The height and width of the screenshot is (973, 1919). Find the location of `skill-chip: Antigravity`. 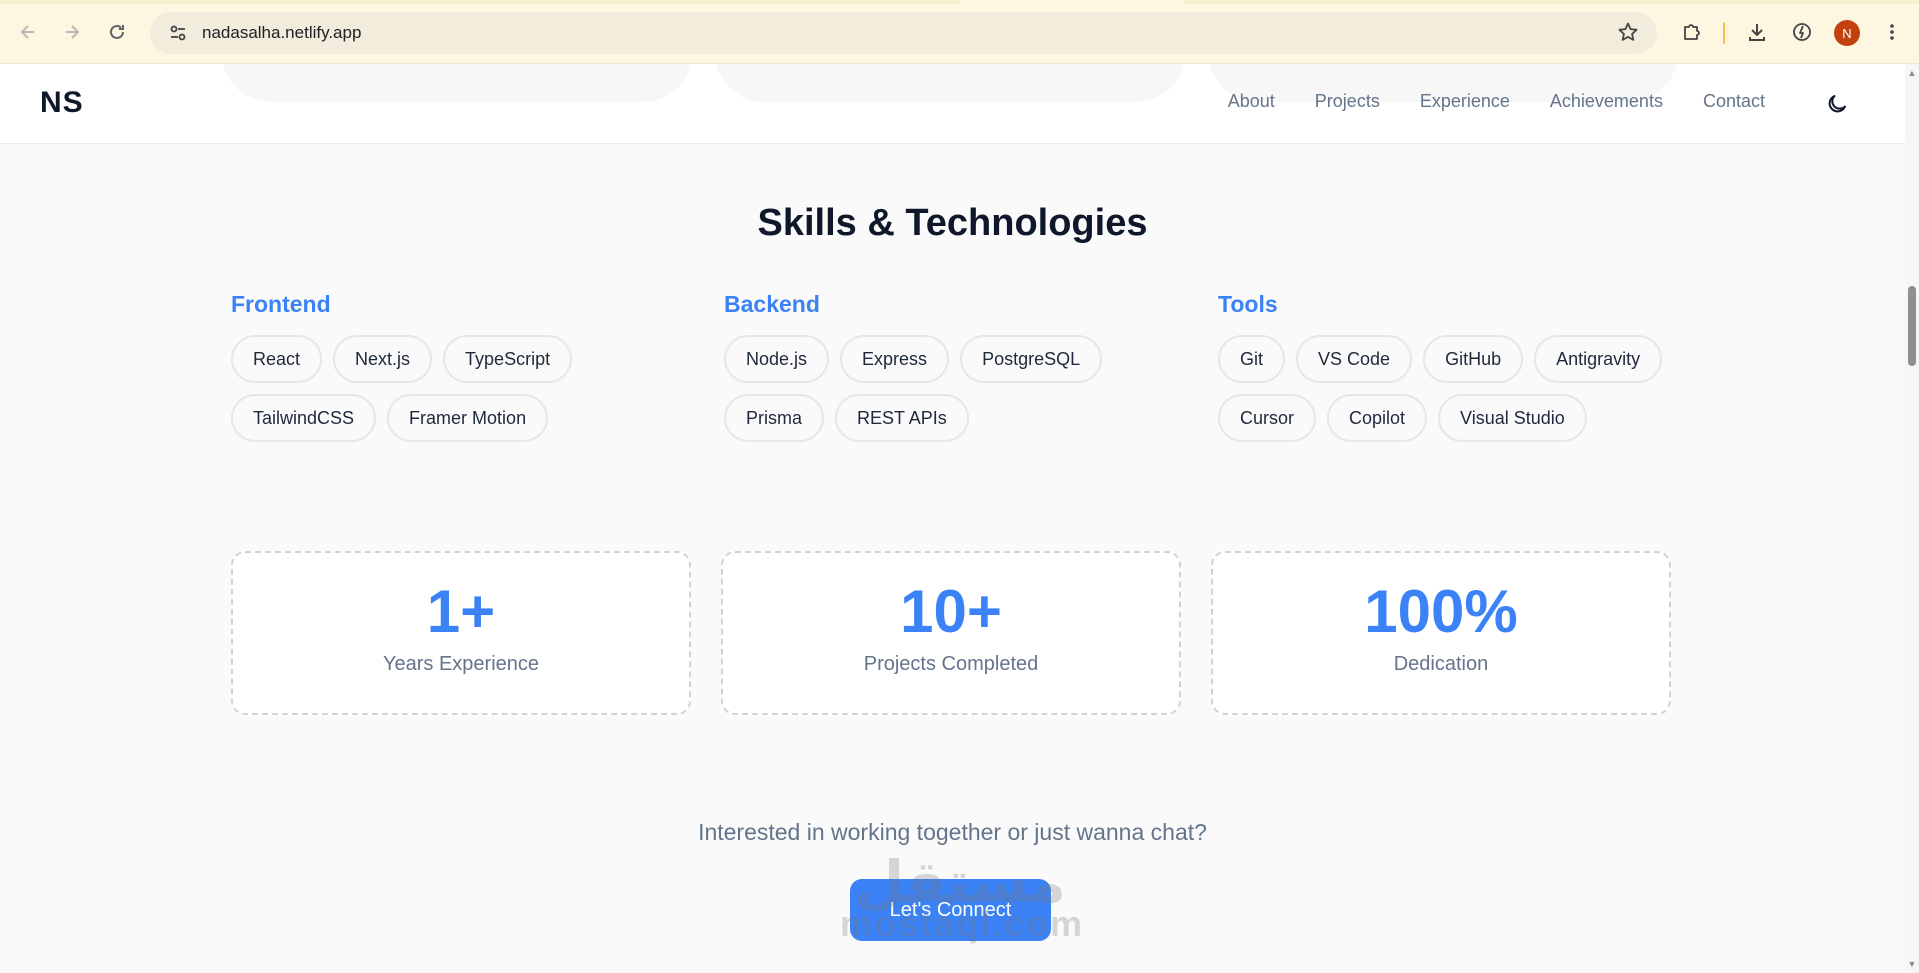

skill-chip: Antigravity is located at coordinates (1598, 359).